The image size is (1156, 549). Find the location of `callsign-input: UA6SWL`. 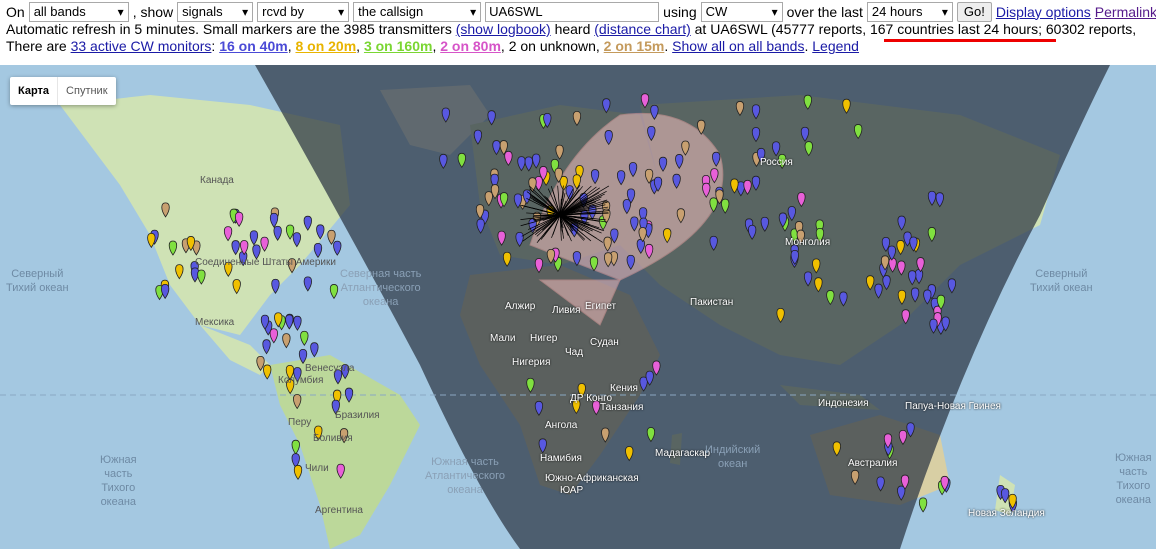

callsign-input: UA6SWL is located at coordinates (572, 12).